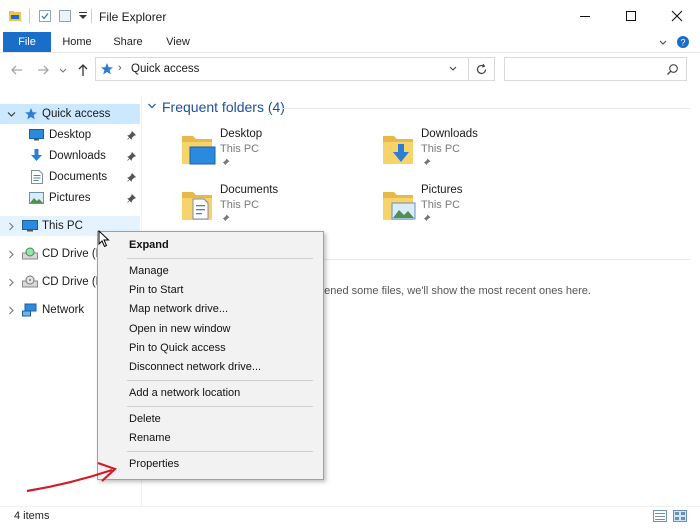  What do you see at coordinates (36, 155) in the screenshot?
I see `download-arrow-icon` at bounding box center [36, 155].